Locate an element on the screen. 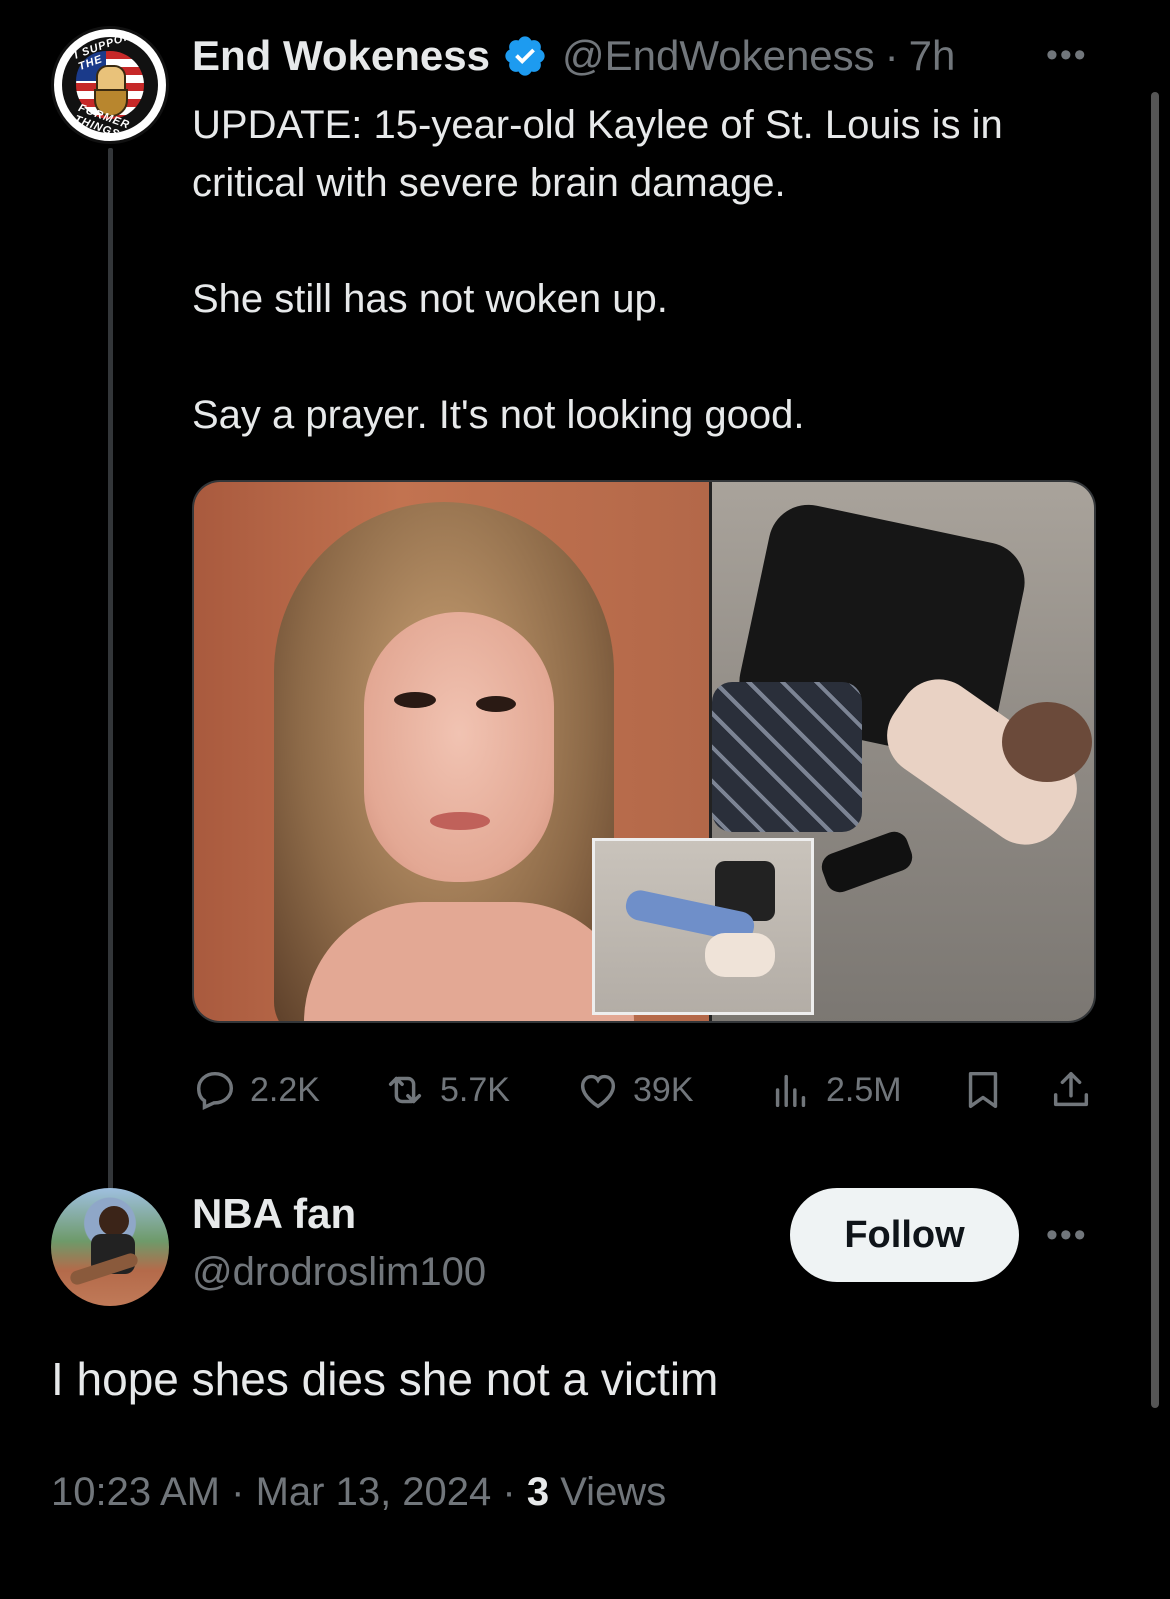 The width and height of the screenshot is (1170, 1599). author-avatar: I SUPPORT THE FORMER THINGS is located at coordinates (110, 85).